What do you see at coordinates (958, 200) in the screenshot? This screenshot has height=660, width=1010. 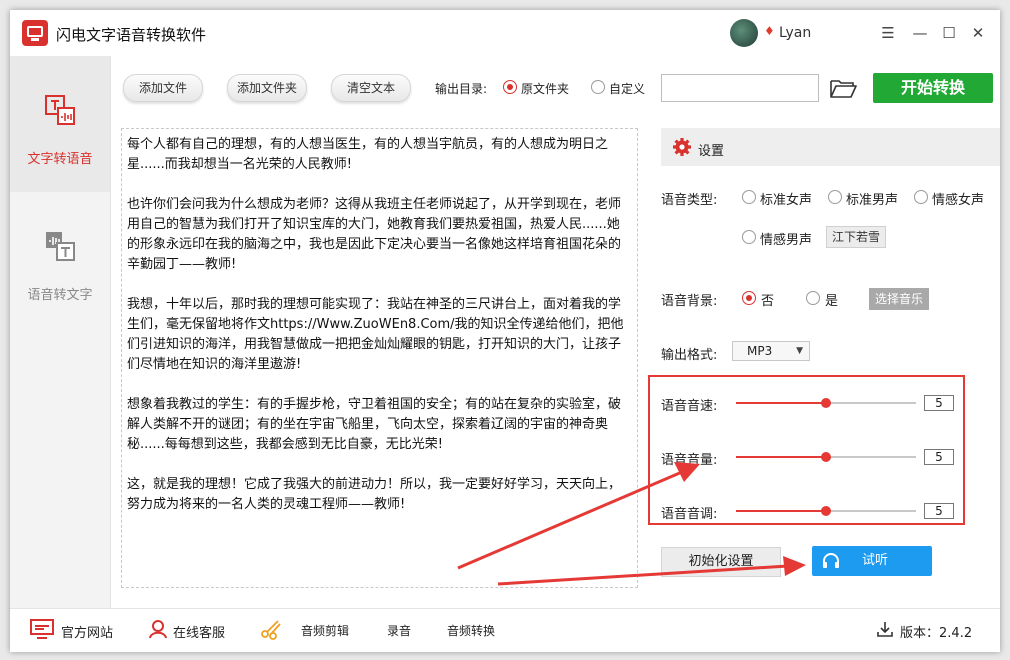 I see `voice-option-label: 情感女声` at bounding box center [958, 200].